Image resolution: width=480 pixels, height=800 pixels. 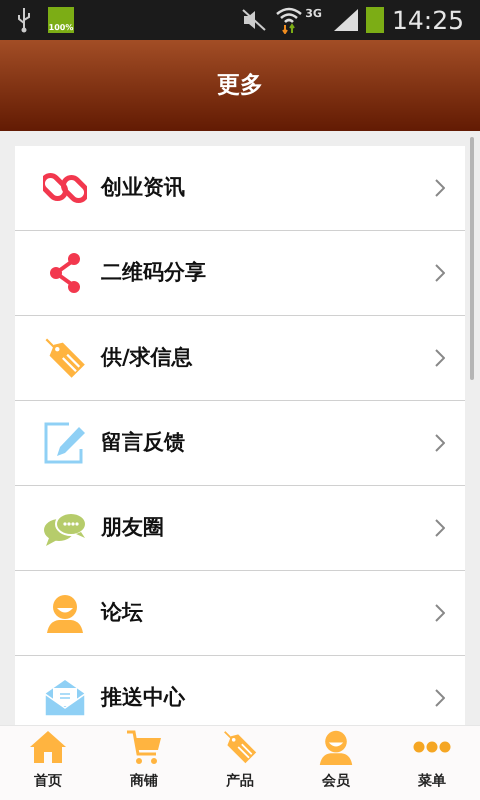 I want to click on battery-full-icon, so click(x=375, y=20).